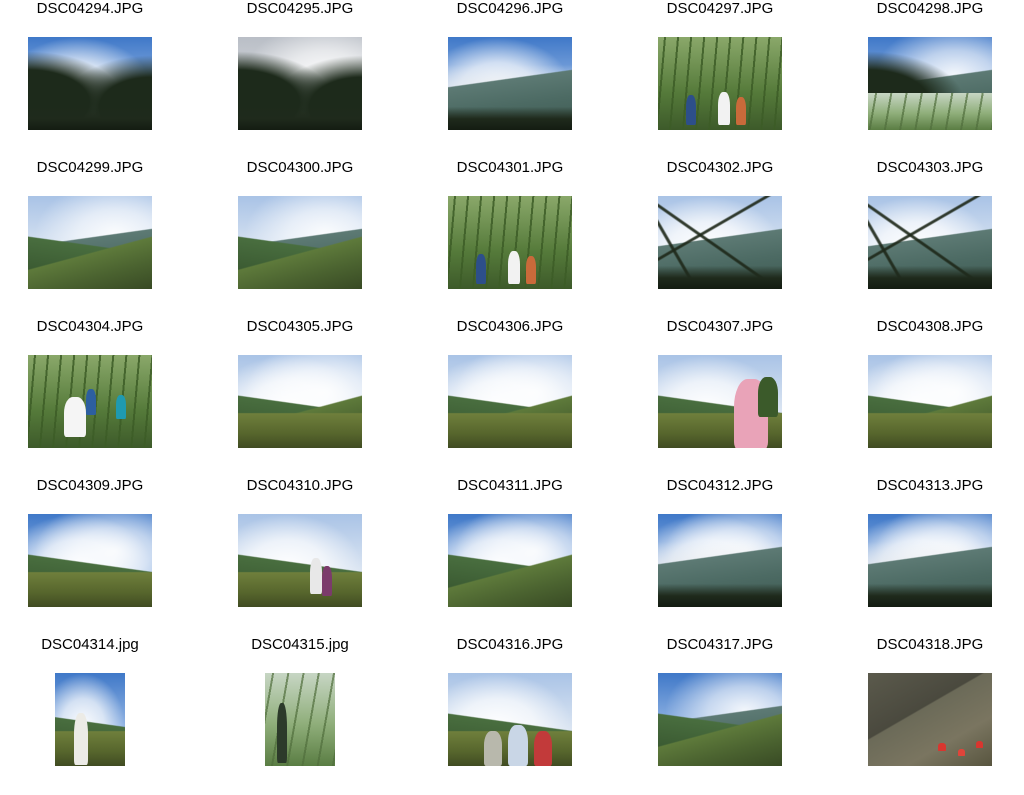 The image size is (1024, 795). I want to click on thumbnail-cell: DSC04308.JPG, so click(932, 397).